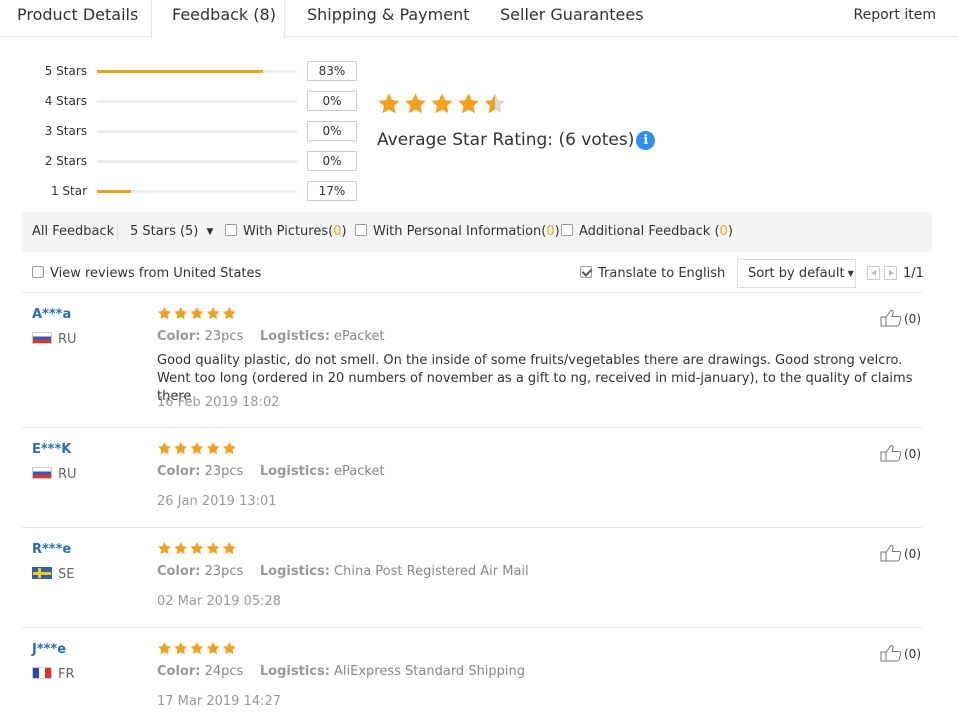 Image resolution: width=958 pixels, height=715 pixels. I want to click on color-value: 24pcs, so click(224, 671).